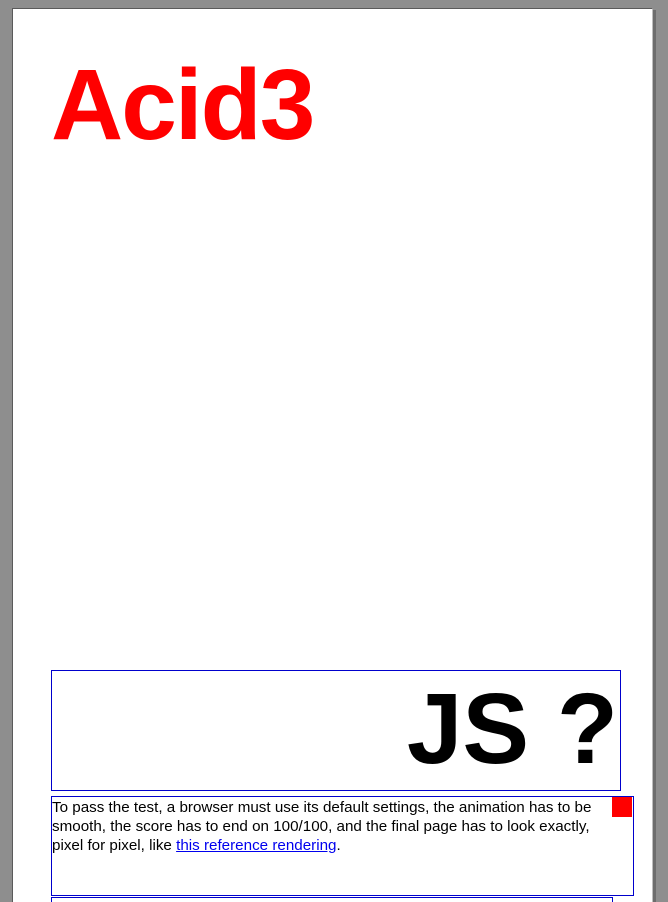  Describe the element at coordinates (338, 845) in the screenshot. I see `instructions-text-after-link: .` at that location.